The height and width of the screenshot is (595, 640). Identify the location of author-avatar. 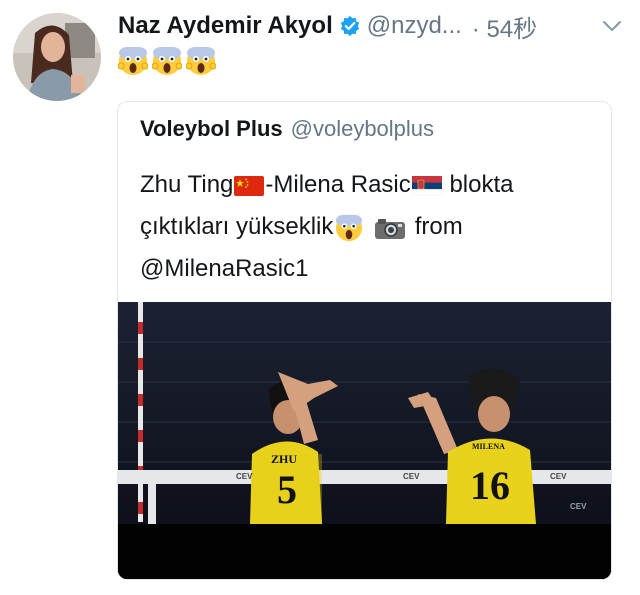
(57, 57).